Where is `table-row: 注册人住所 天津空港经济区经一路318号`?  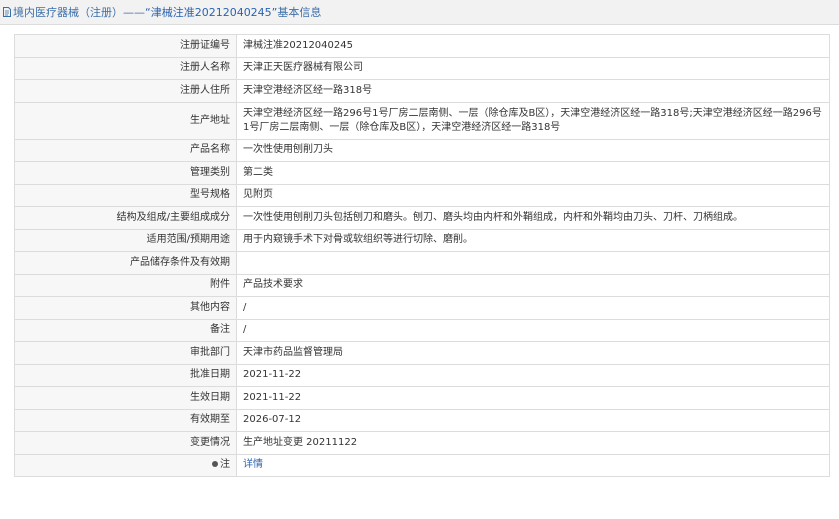 table-row: 注册人住所 天津空港经济区经一路318号 is located at coordinates (422, 91).